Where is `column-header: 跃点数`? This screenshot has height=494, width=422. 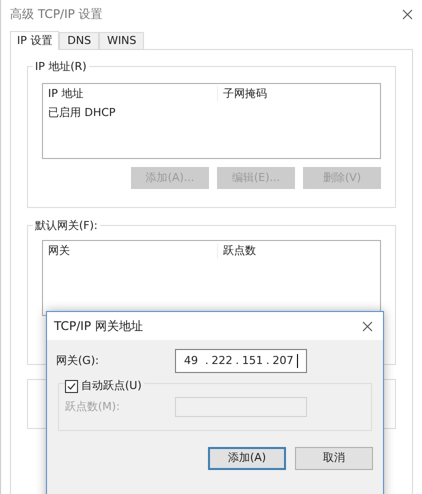 column-header: 跃点数 is located at coordinates (239, 251).